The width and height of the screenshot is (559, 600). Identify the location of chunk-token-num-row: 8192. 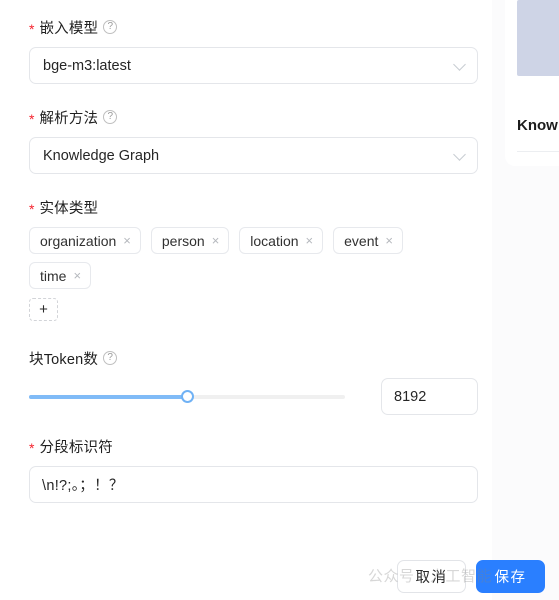
(253, 396).